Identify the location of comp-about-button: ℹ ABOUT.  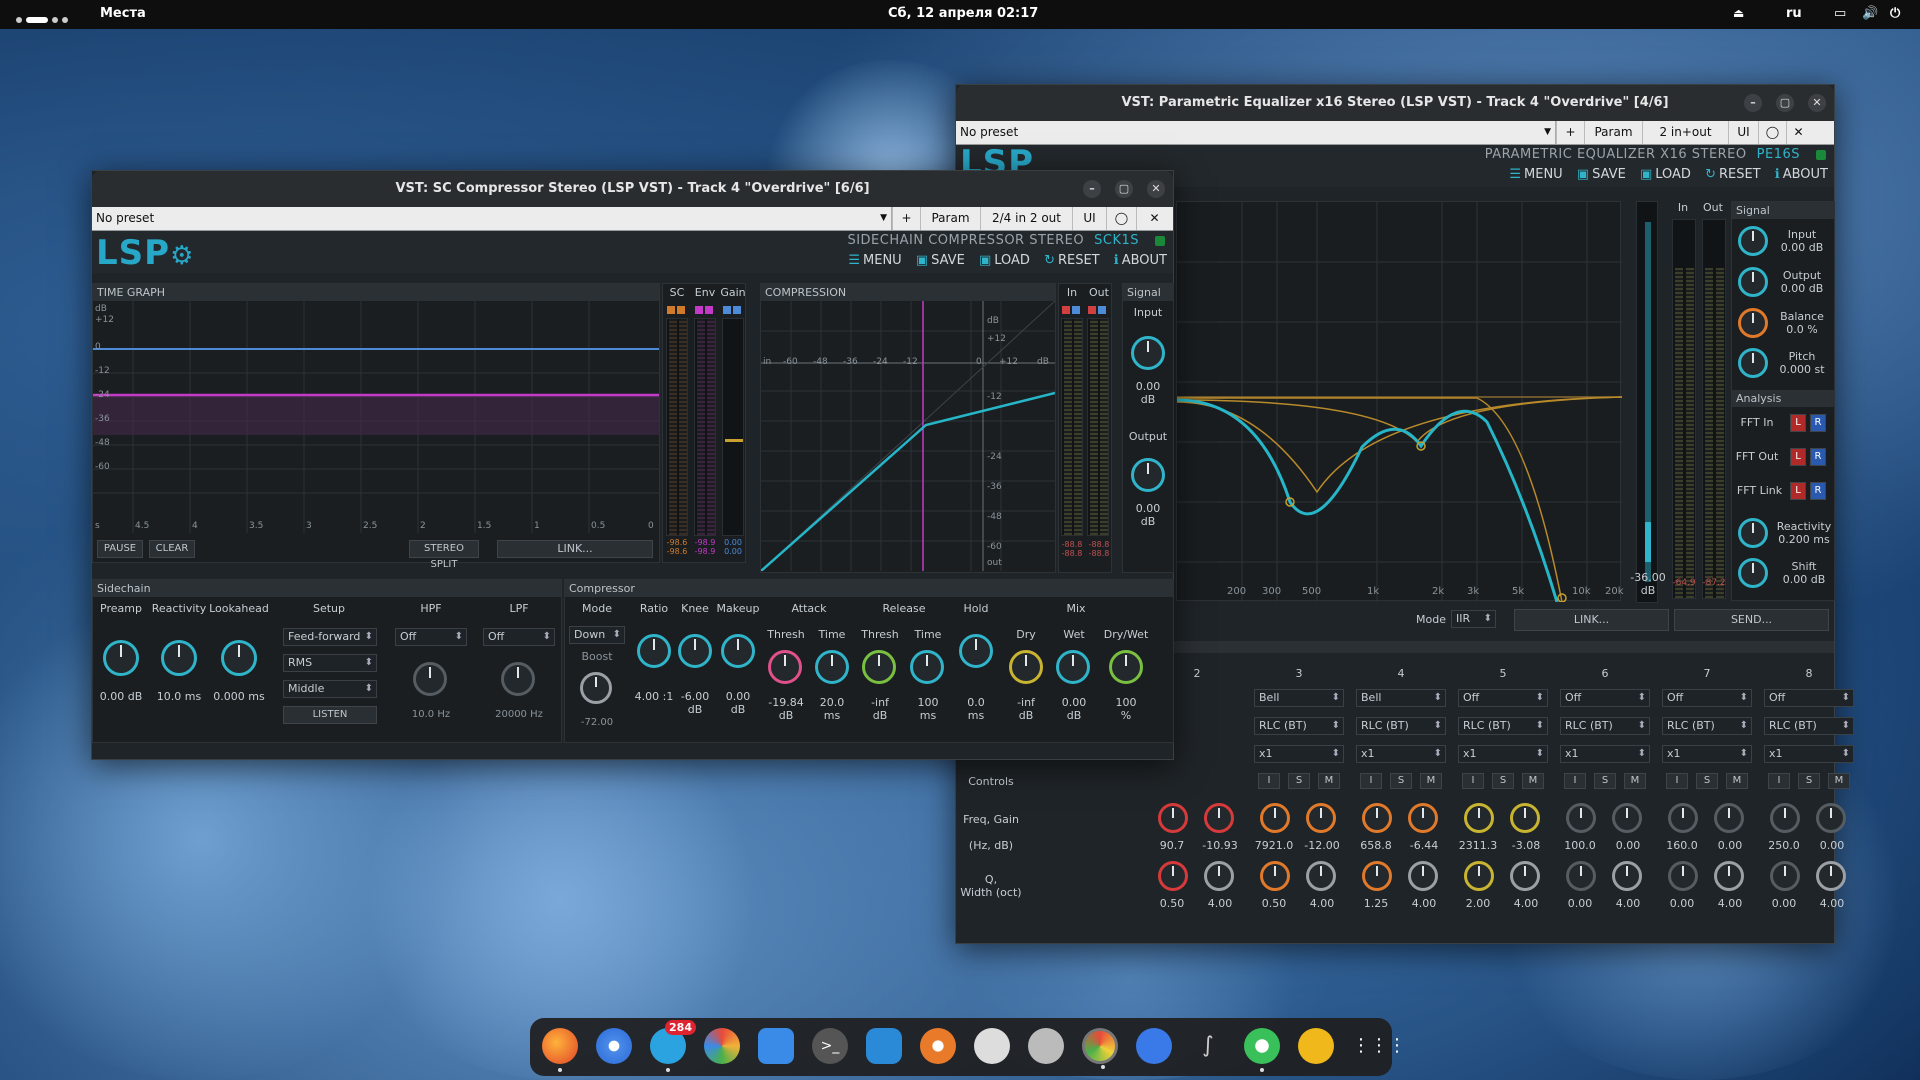
(1140, 260).